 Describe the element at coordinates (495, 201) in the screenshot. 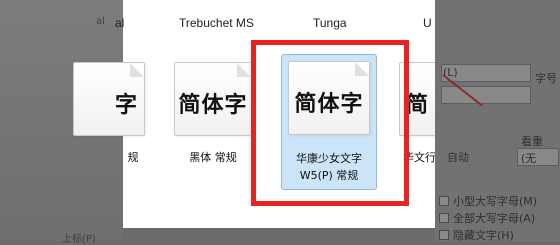

I see `bg-label-small-caps: 小型大写字母(M)` at that location.